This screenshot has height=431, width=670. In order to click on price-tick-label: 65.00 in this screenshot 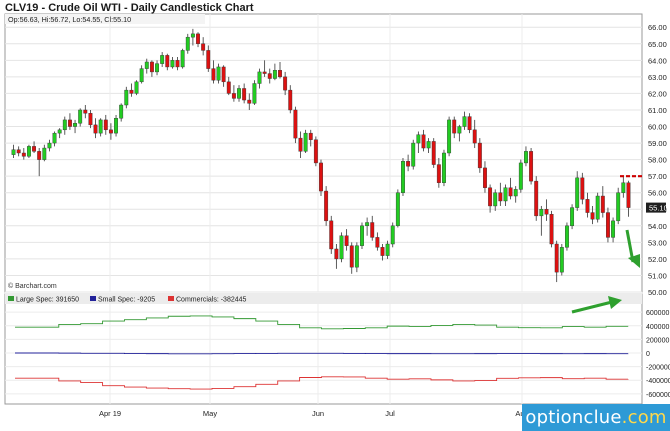, I will do `click(657, 44)`.